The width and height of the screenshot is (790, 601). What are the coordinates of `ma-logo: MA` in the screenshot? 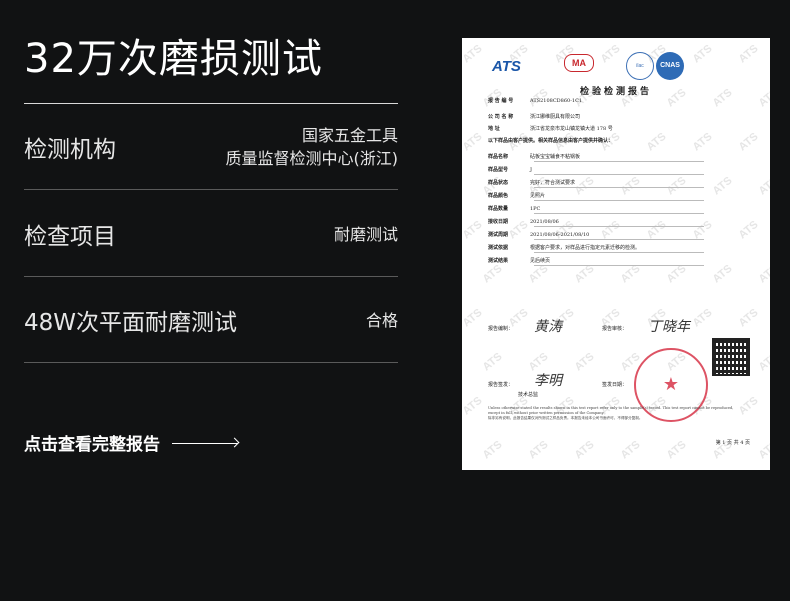 It's located at (579, 63).